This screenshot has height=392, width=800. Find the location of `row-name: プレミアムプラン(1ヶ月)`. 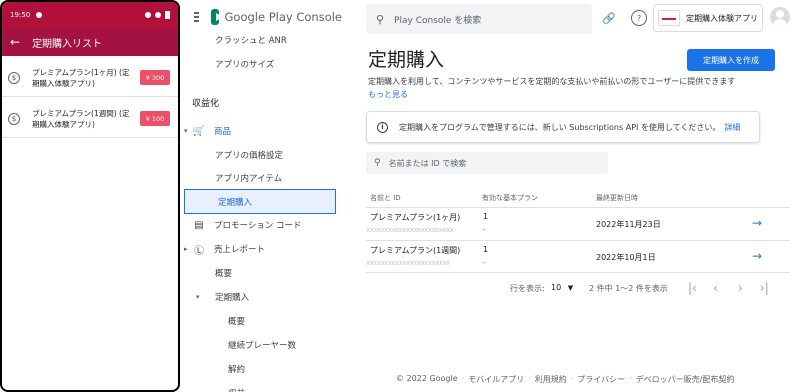

row-name: プレミアムプラン(1ヶ月) is located at coordinates (415, 217).